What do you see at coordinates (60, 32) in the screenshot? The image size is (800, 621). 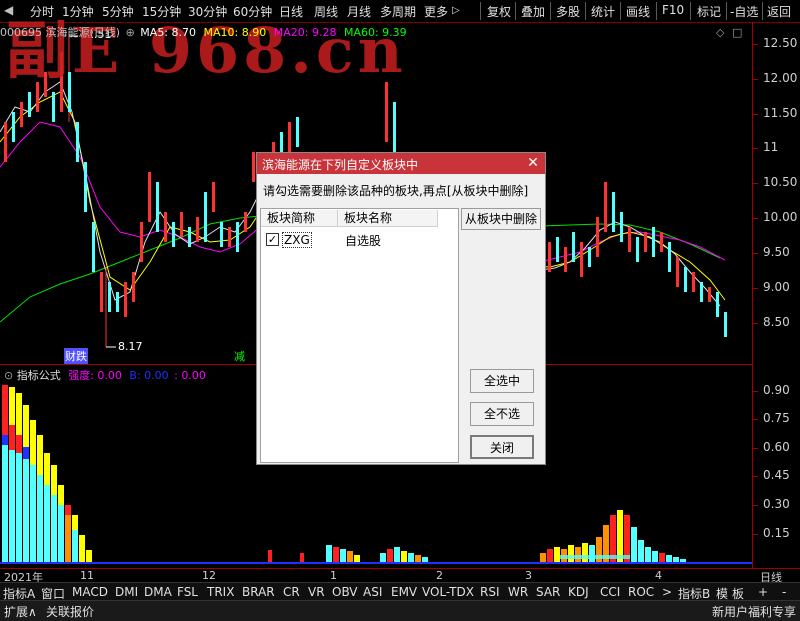 I see `stock-code-name: 000695 滨海能源(日线)` at bounding box center [60, 32].